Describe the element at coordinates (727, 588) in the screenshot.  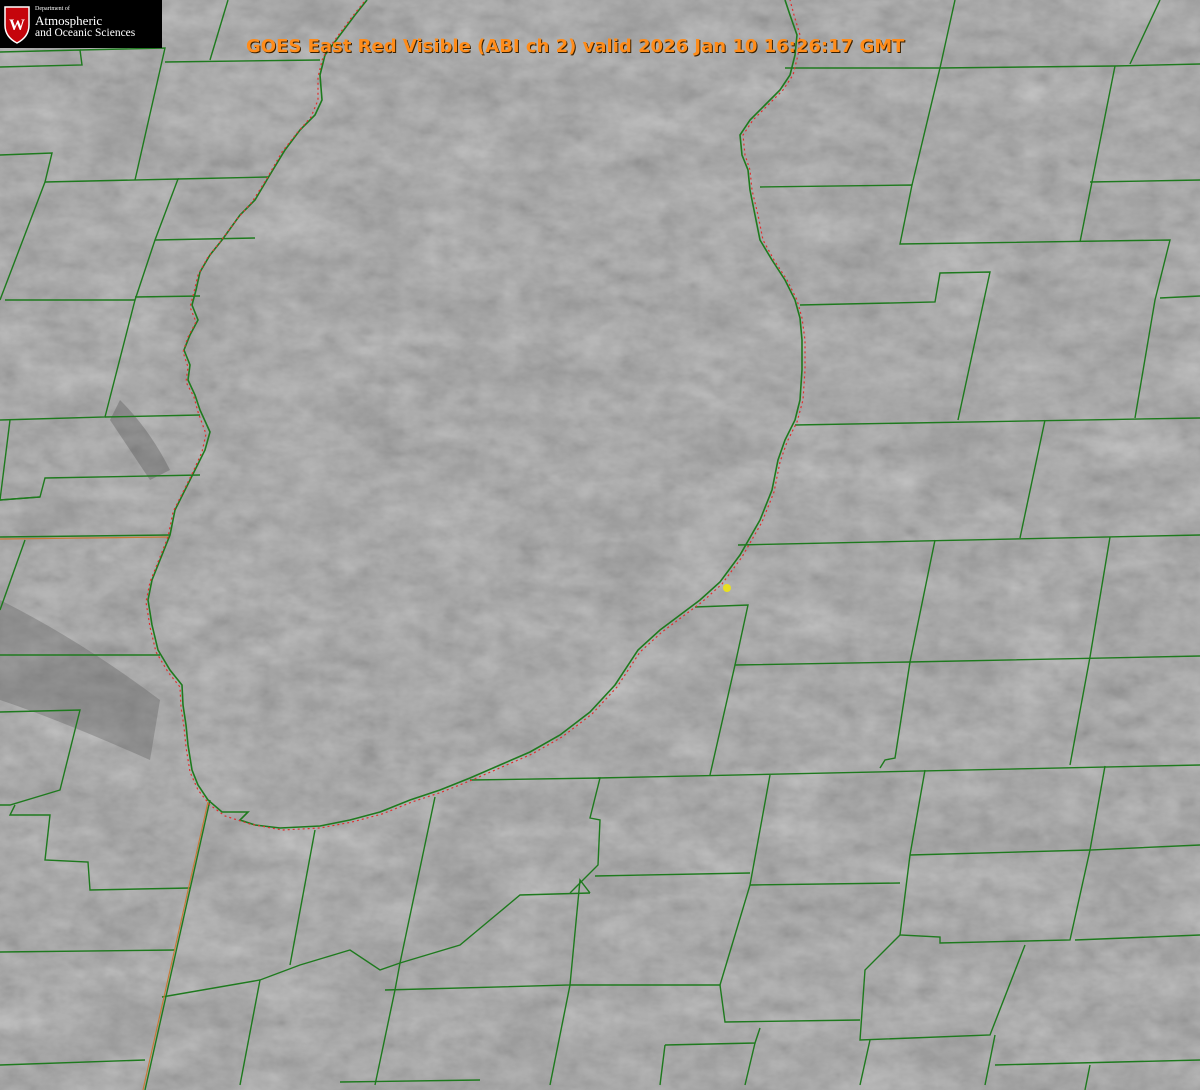
I see `location-marker` at that location.